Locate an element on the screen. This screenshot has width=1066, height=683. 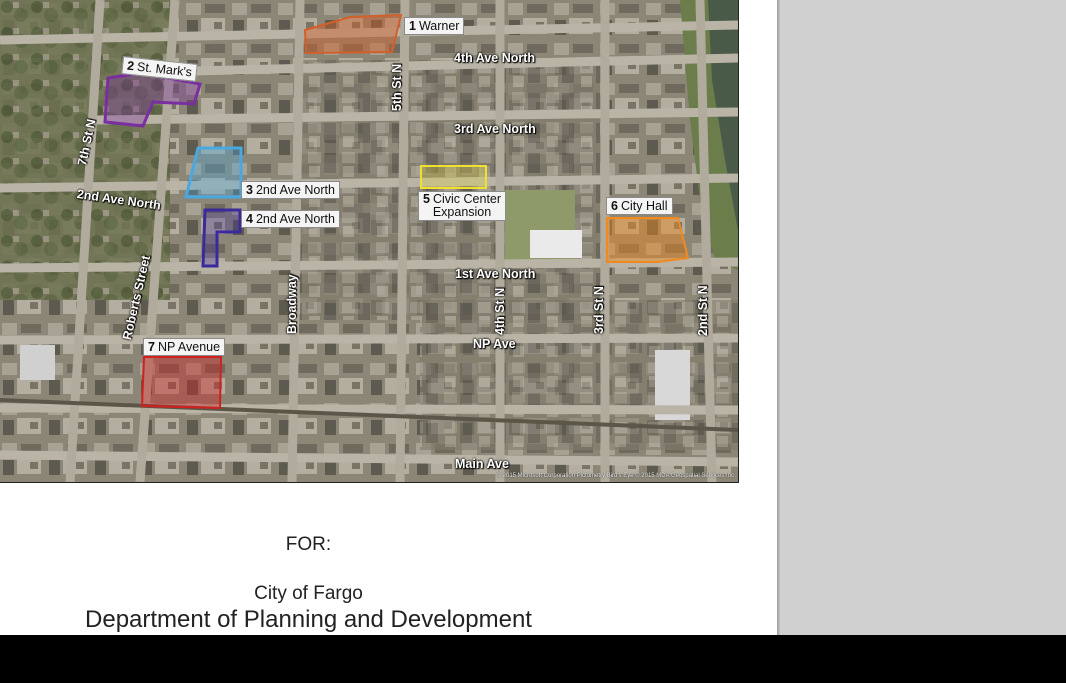
page-edge-shadow is located at coordinates (778, 317).